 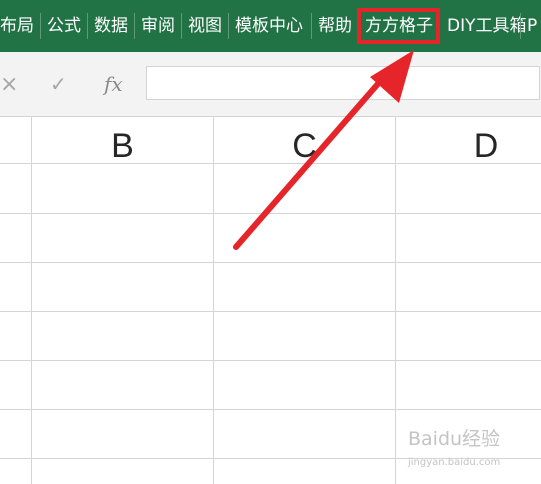 What do you see at coordinates (17, 26) in the screenshot?
I see `tab-page-layout: 布局` at bounding box center [17, 26].